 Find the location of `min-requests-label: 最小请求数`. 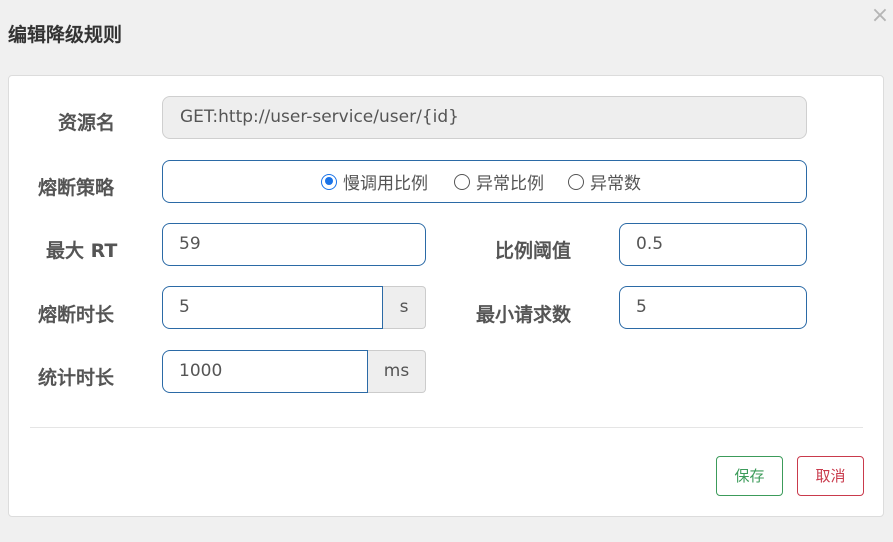

min-requests-label: 最小请求数 is located at coordinates (524, 315).